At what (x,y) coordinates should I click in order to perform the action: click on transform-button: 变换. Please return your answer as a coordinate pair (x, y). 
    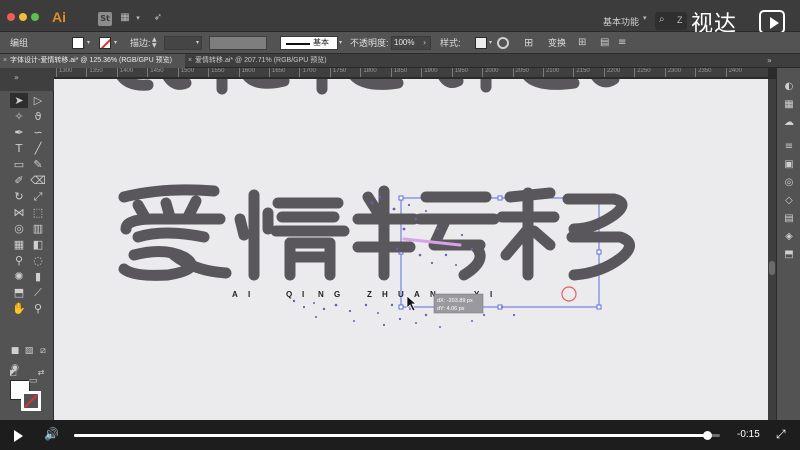
    Looking at the image, I should click on (557, 43).